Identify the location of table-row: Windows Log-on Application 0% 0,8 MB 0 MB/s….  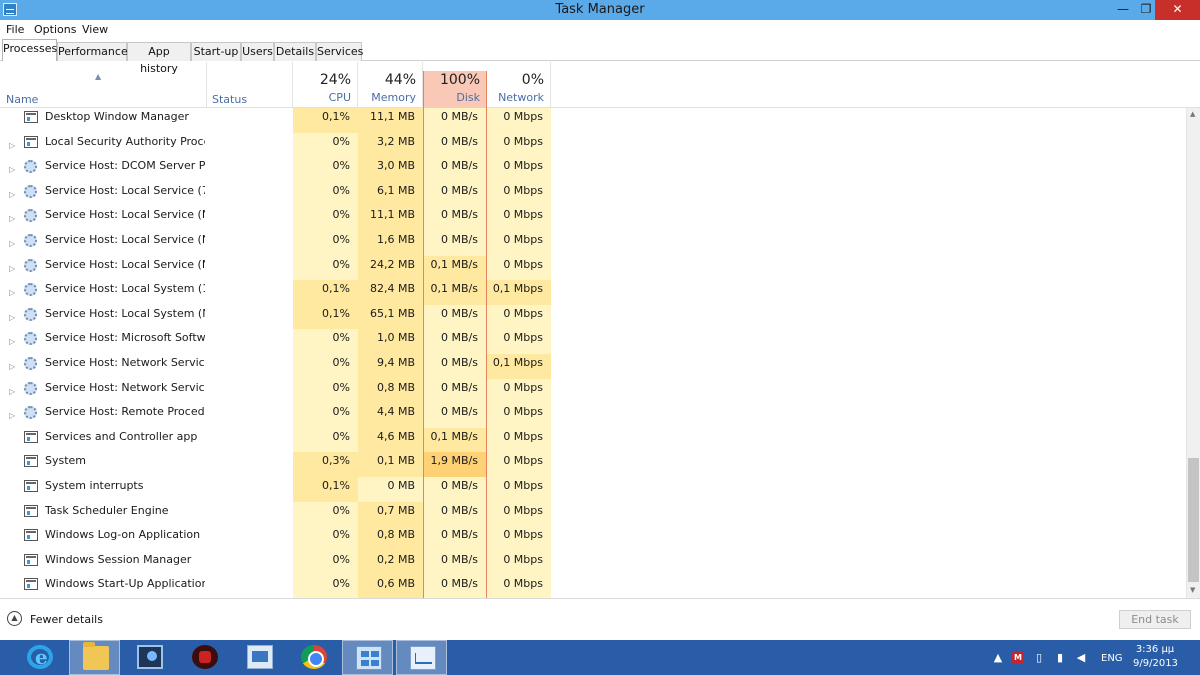
(593, 538).